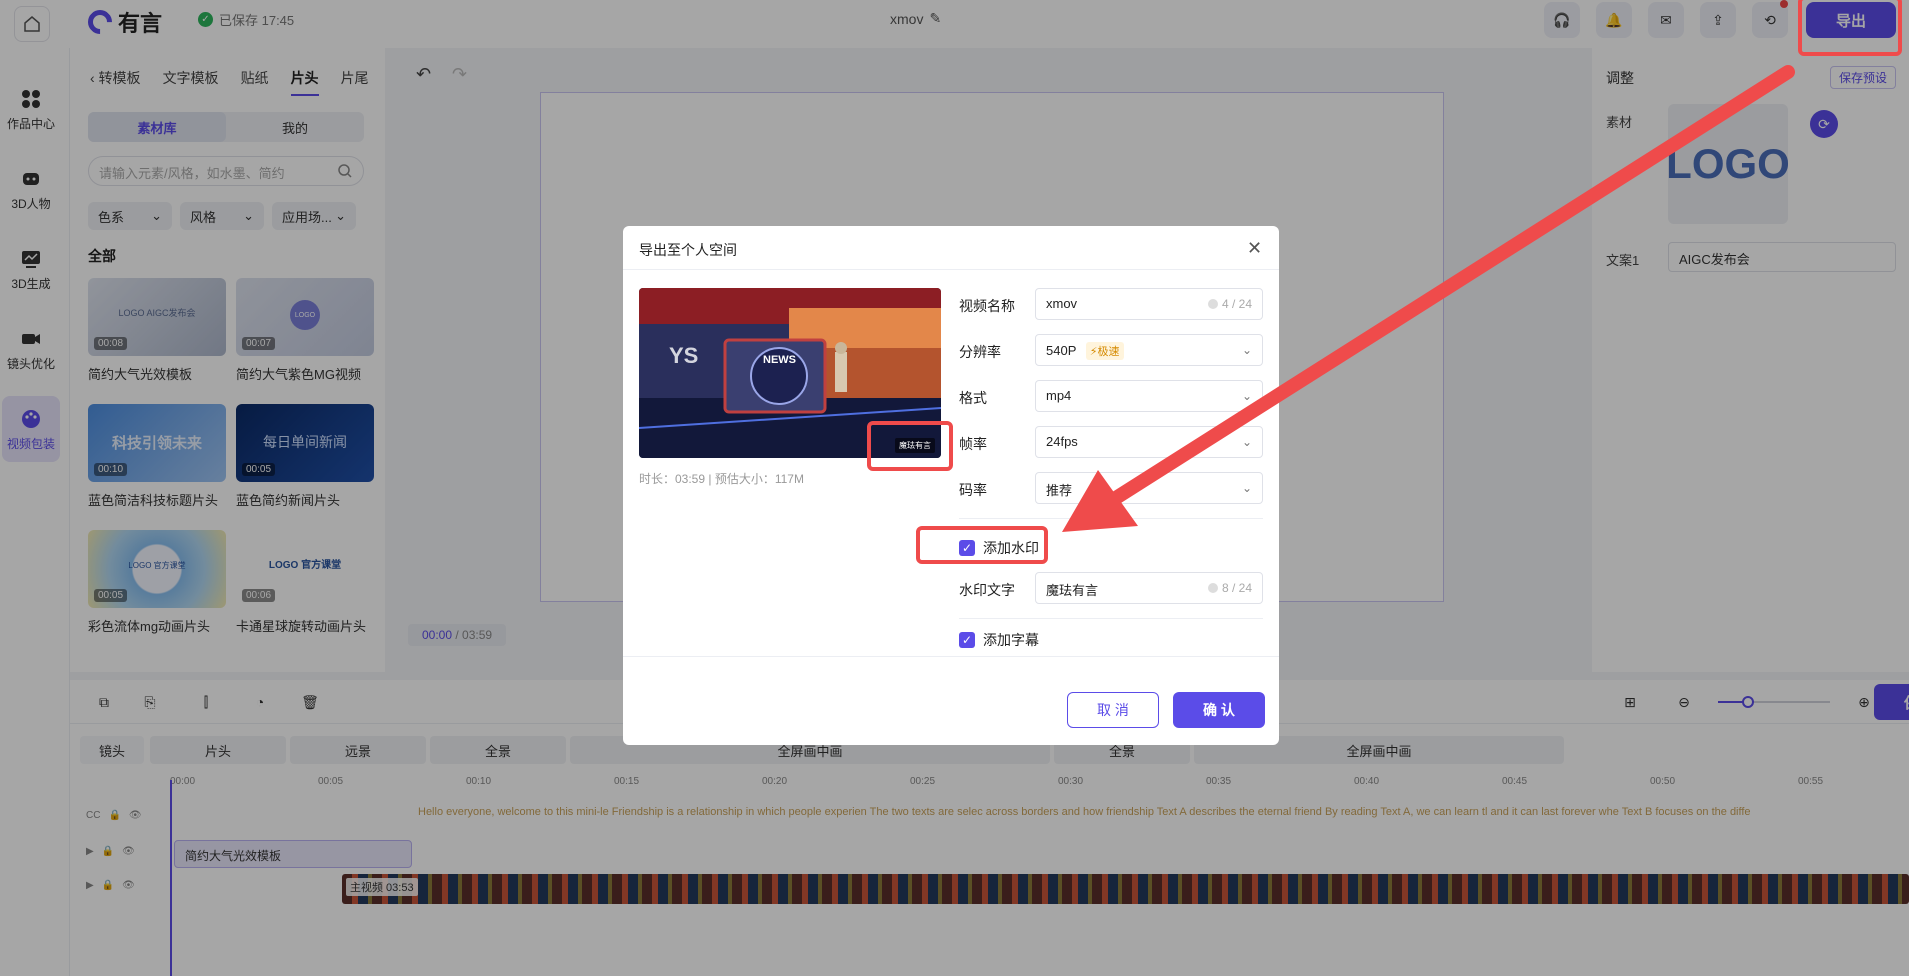 This screenshot has height=976, width=1909. I want to click on field-format: 格式 mp4 ⌄, so click(1111, 396).